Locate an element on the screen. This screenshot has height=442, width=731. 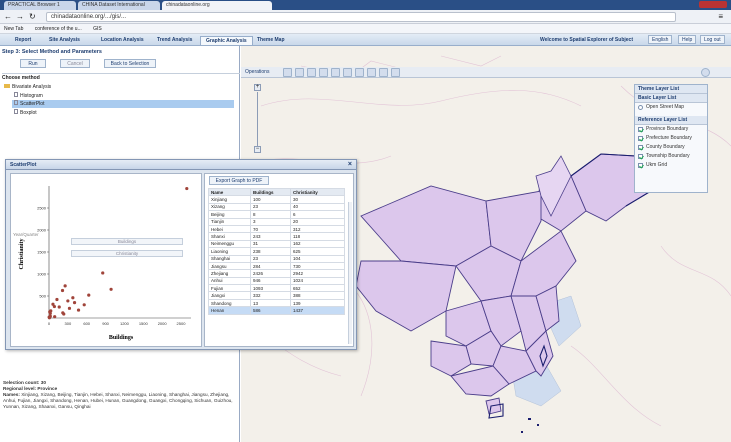
info-icon is located at coordinates (347, 72).